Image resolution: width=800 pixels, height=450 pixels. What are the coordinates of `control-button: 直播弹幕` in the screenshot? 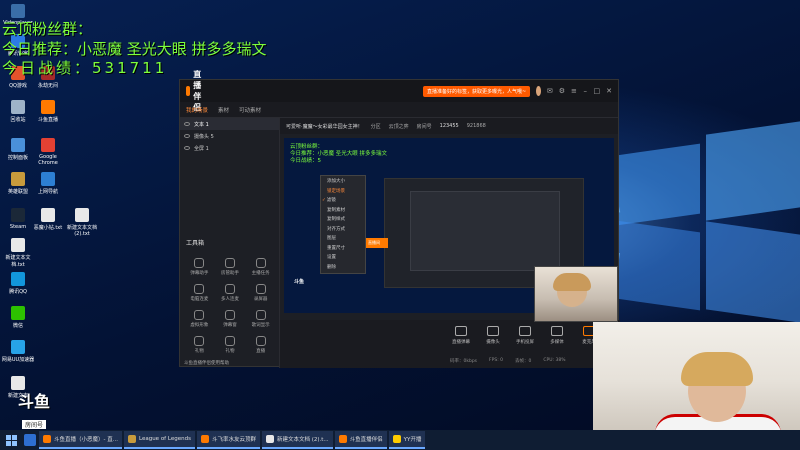 It's located at (461, 335).